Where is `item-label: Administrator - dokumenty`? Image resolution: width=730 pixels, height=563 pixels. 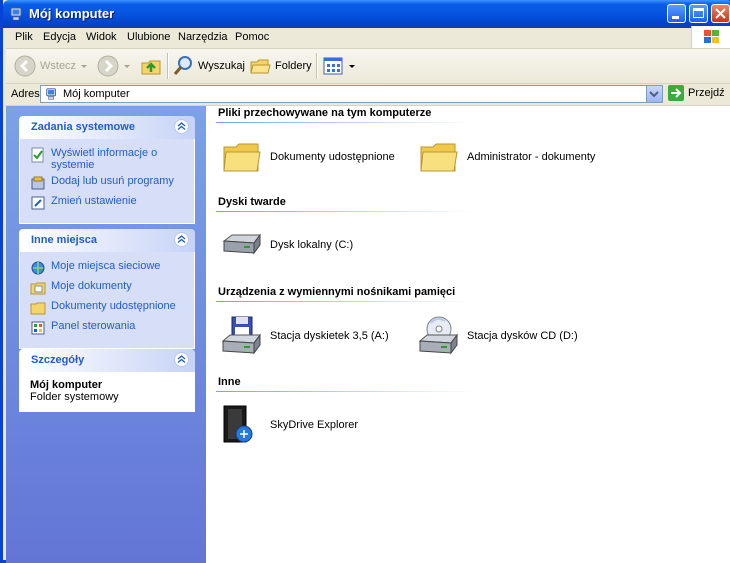
item-label: Administrator - dokumenty is located at coordinates (531, 157).